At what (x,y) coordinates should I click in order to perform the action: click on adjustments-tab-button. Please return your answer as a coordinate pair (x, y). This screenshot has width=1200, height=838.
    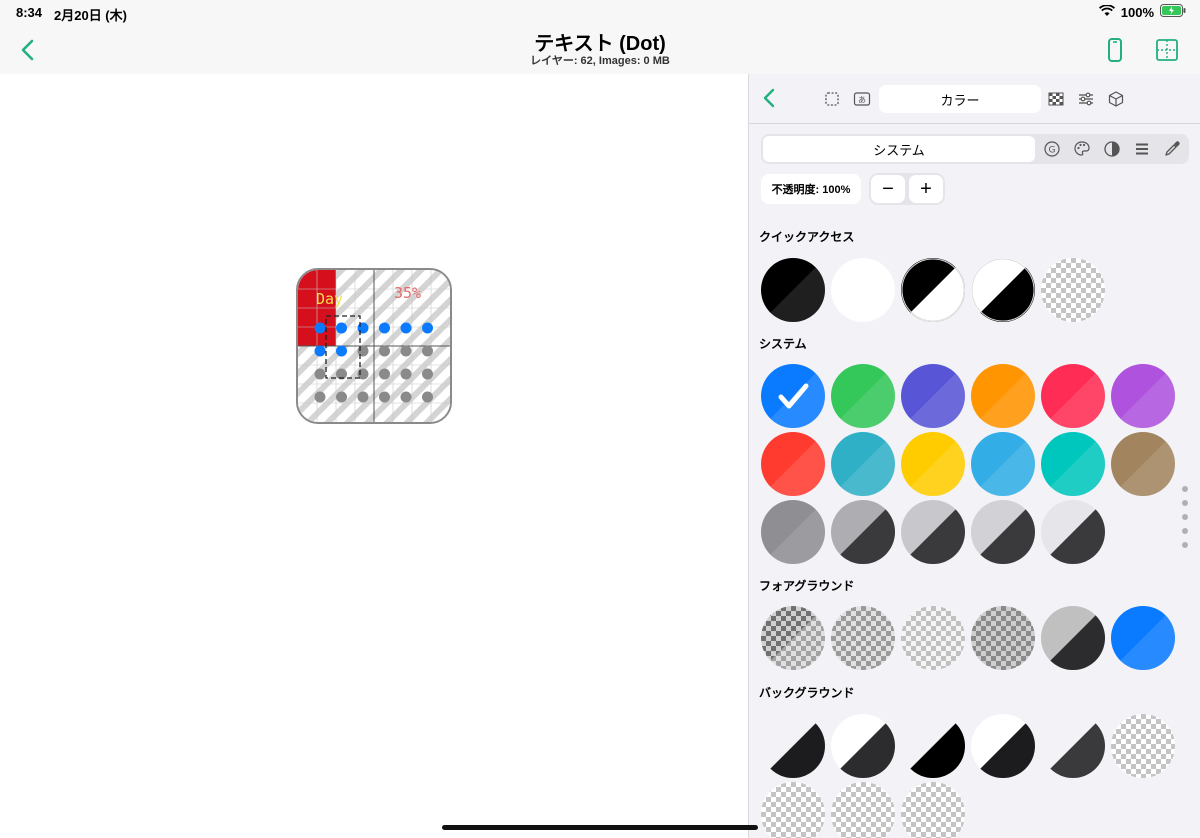
    Looking at the image, I should click on (1086, 99).